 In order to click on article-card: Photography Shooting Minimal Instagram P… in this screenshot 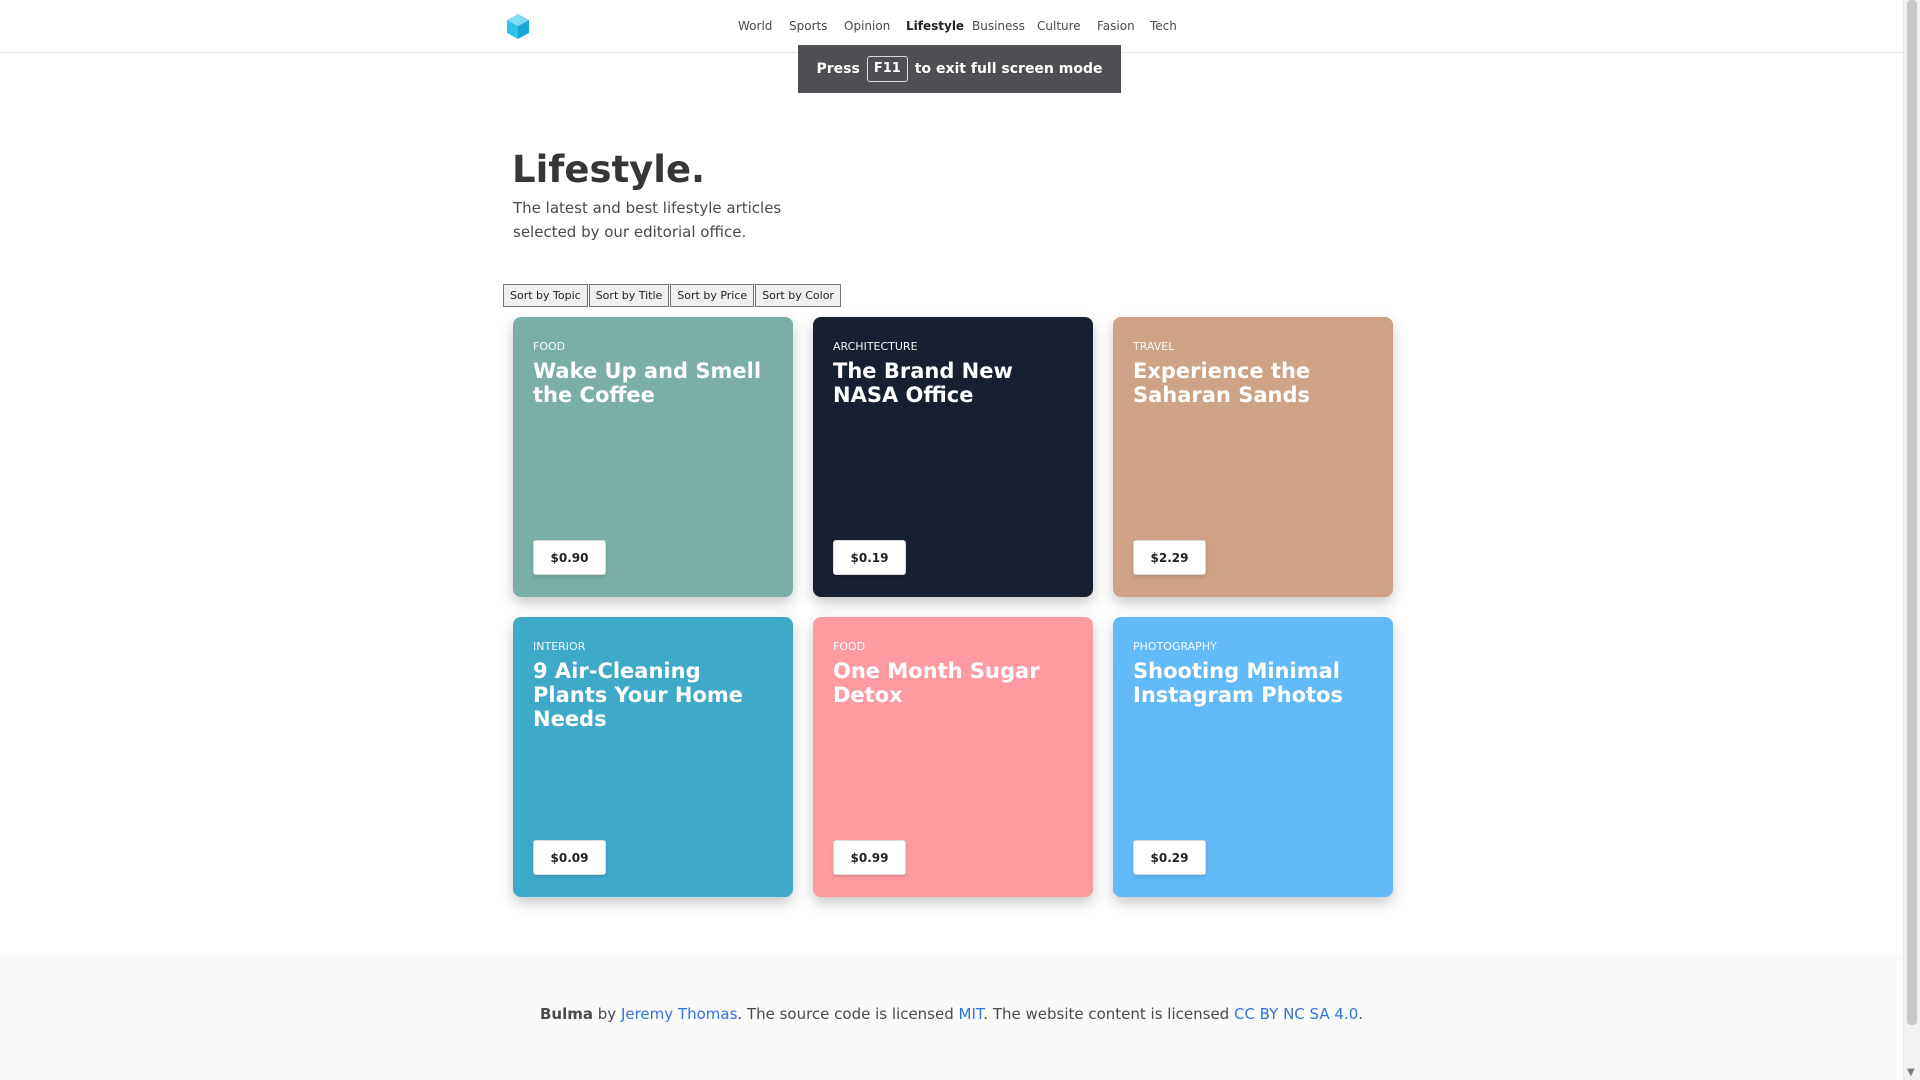, I will do `click(1253, 757)`.